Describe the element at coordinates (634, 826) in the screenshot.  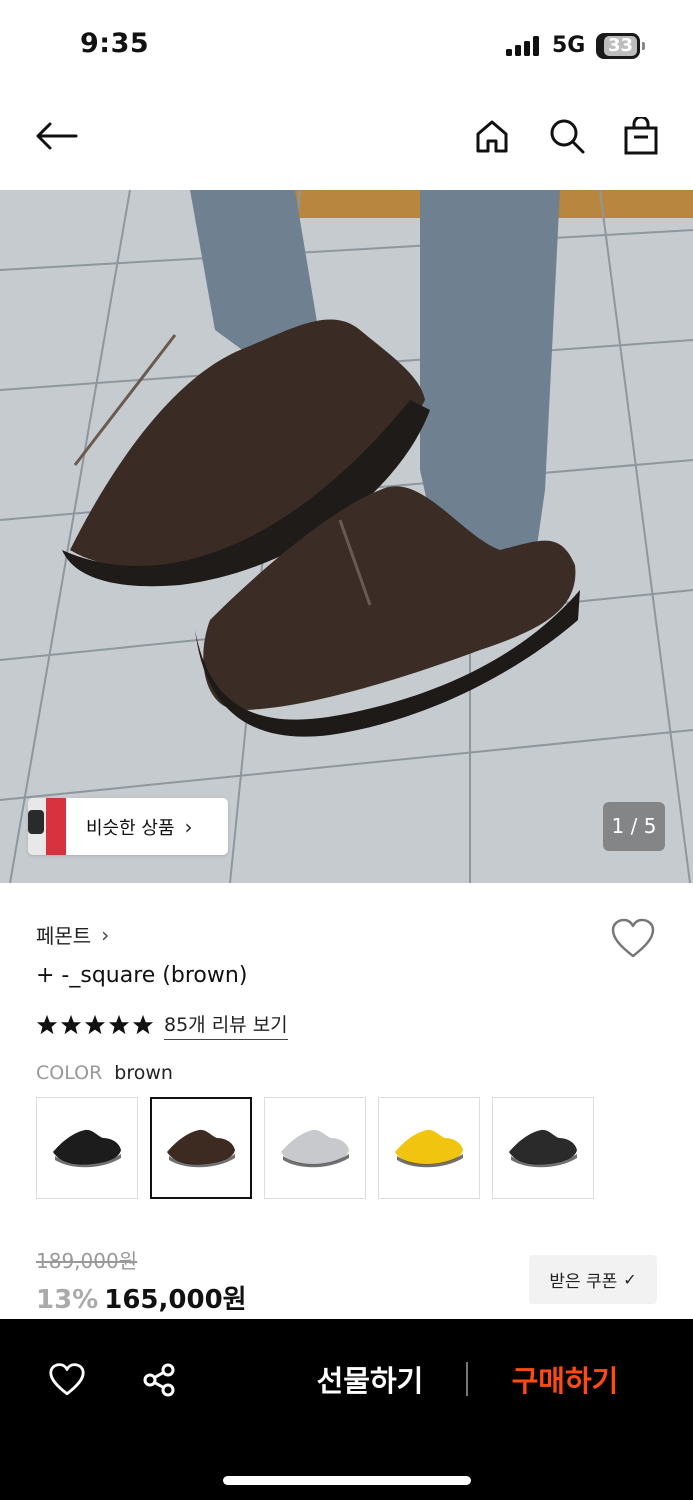
I see `page-indicator: 1 / 5` at that location.